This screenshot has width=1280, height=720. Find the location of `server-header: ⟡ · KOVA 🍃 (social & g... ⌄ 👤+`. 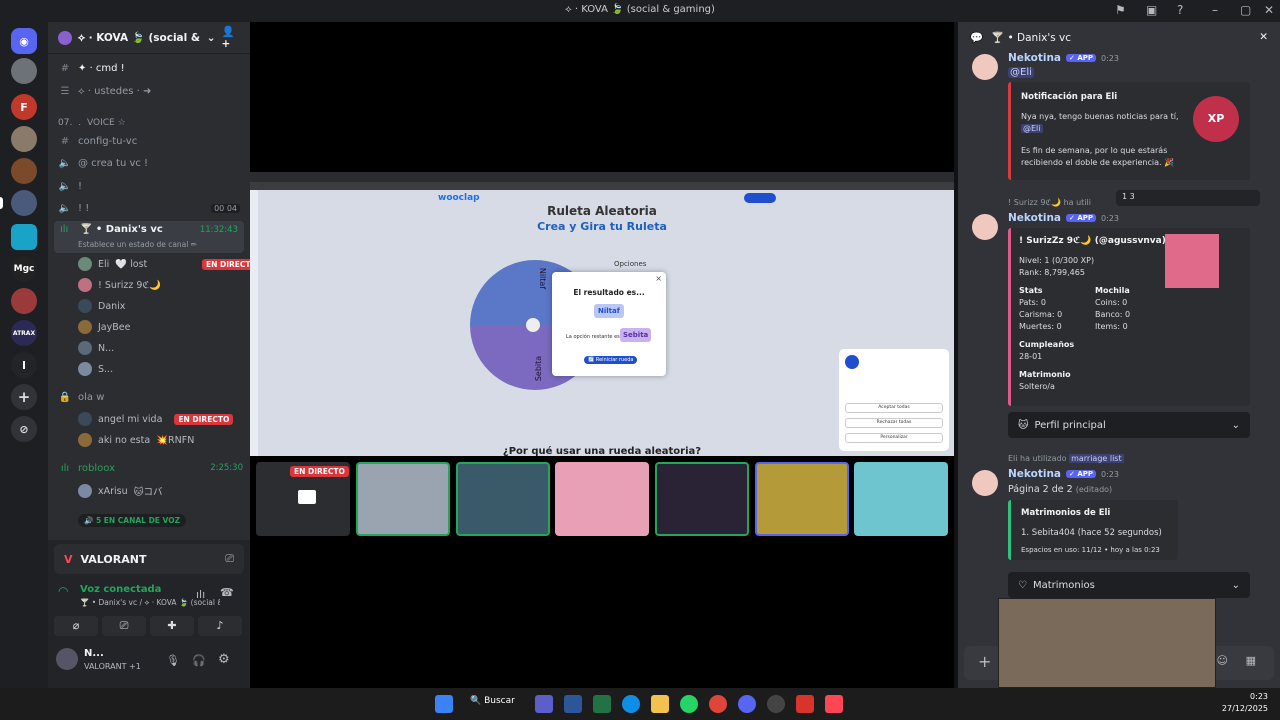

server-header: ⟡ · KOVA 🍃 (social & g... ⌄ 👤+ is located at coordinates (149, 38).